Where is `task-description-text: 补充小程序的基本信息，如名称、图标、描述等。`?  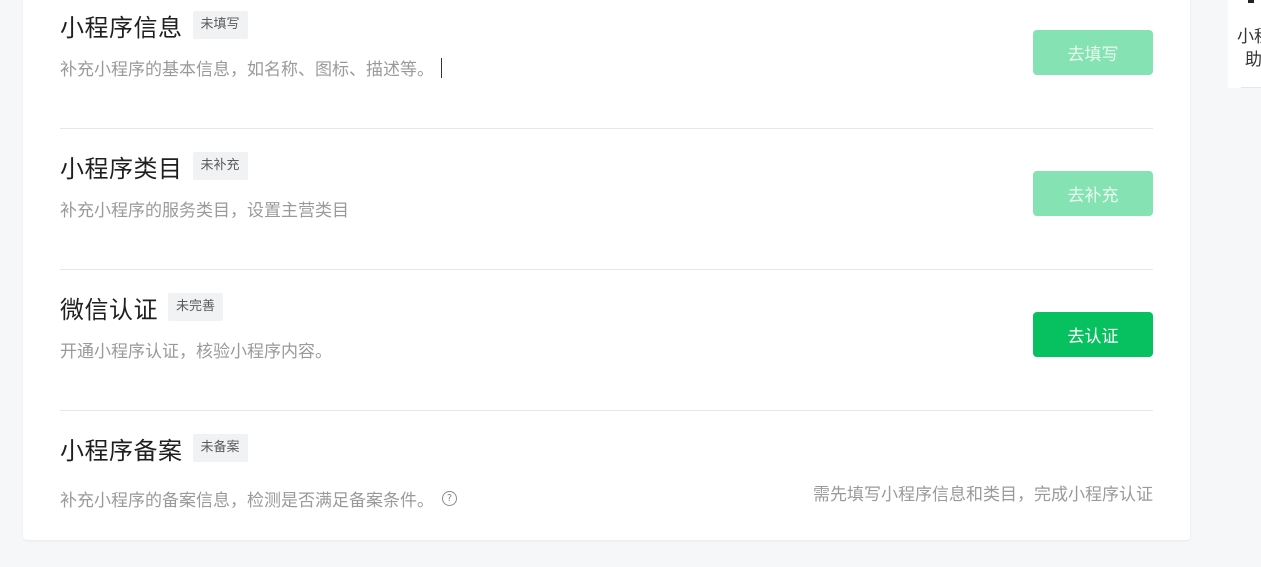 task-description-text: 补充小程序的基本信息，如名称、图标、描述等。 is located at coordinates (247, 70).